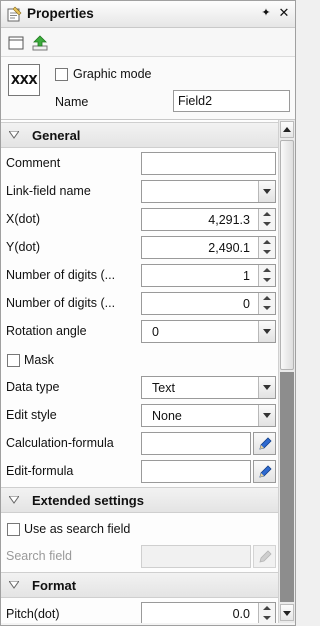 This screenshot has height=626, width=320. Describe the element at coordinates (287, 487) in the screenshot. I see `scroll-track` at that location.